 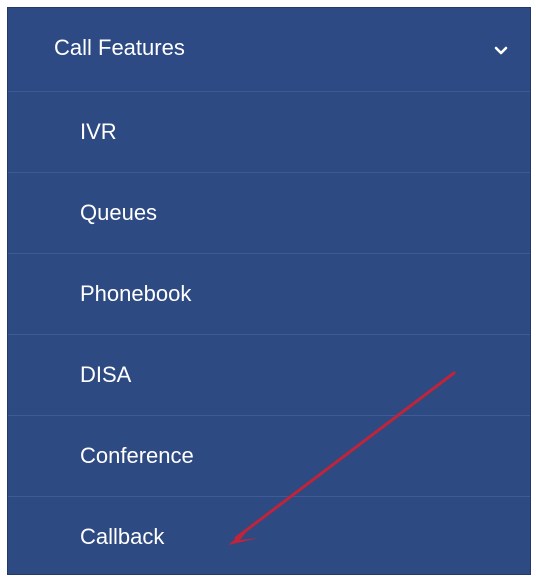 What do you see at coordinates (269, 537) in the screenshot?
I see `menu-item-callback: Callback` at bounding box center [269, 537].